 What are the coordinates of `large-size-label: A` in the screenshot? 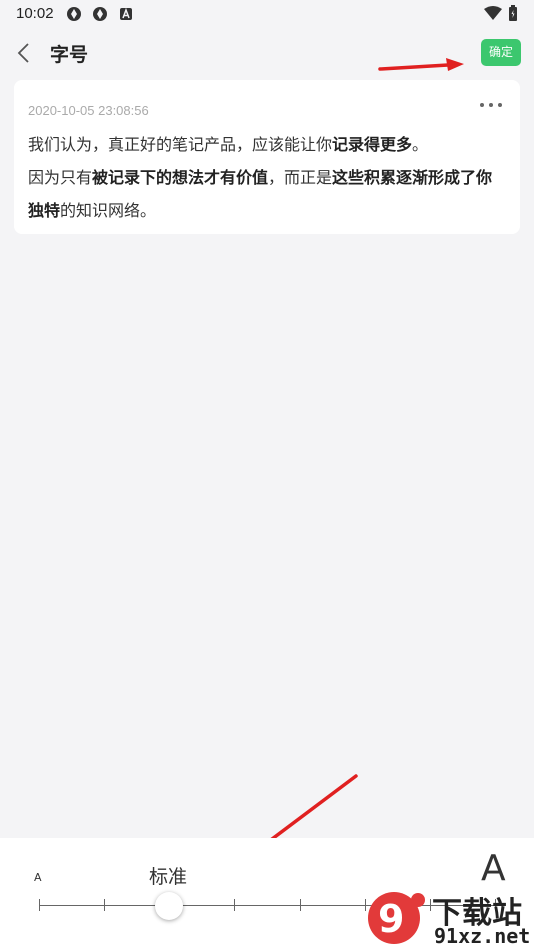 It's located at (493, 868).